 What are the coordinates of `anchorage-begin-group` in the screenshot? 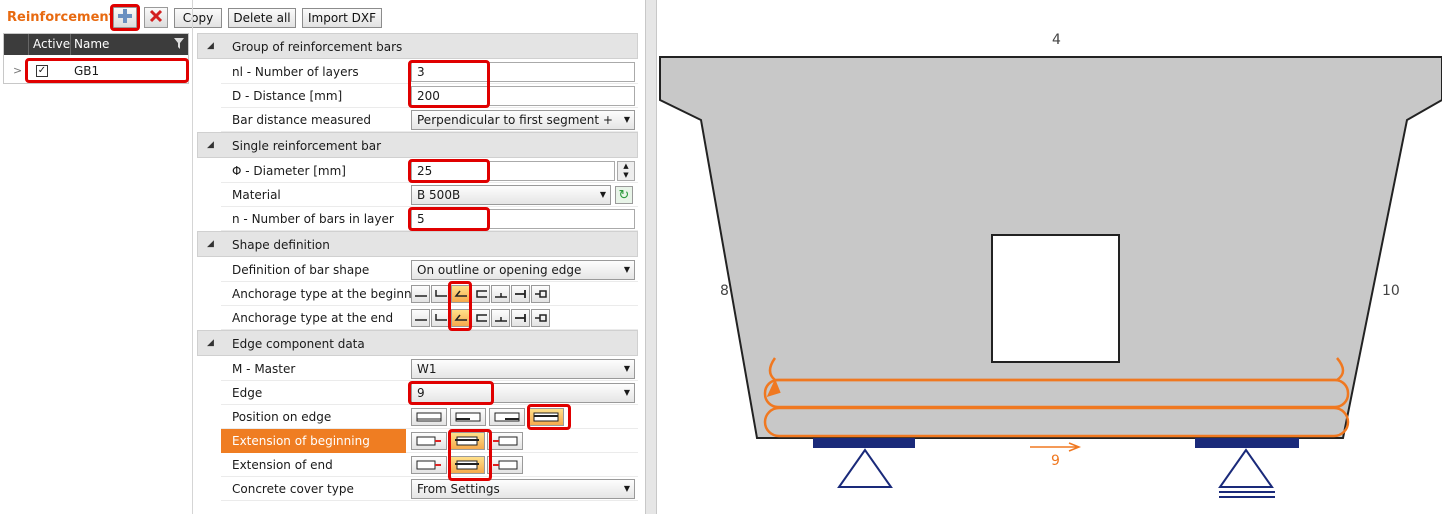 It's located at (480, 294).